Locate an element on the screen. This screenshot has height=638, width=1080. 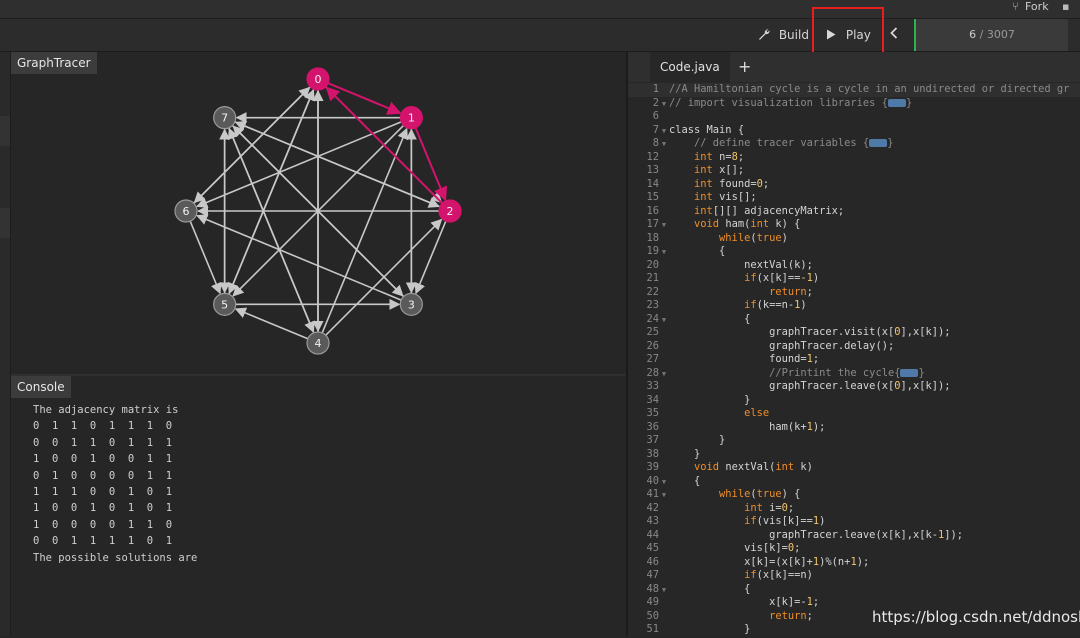
code-line: 23 if(k==n-1) is located at coordinates (854, 306).